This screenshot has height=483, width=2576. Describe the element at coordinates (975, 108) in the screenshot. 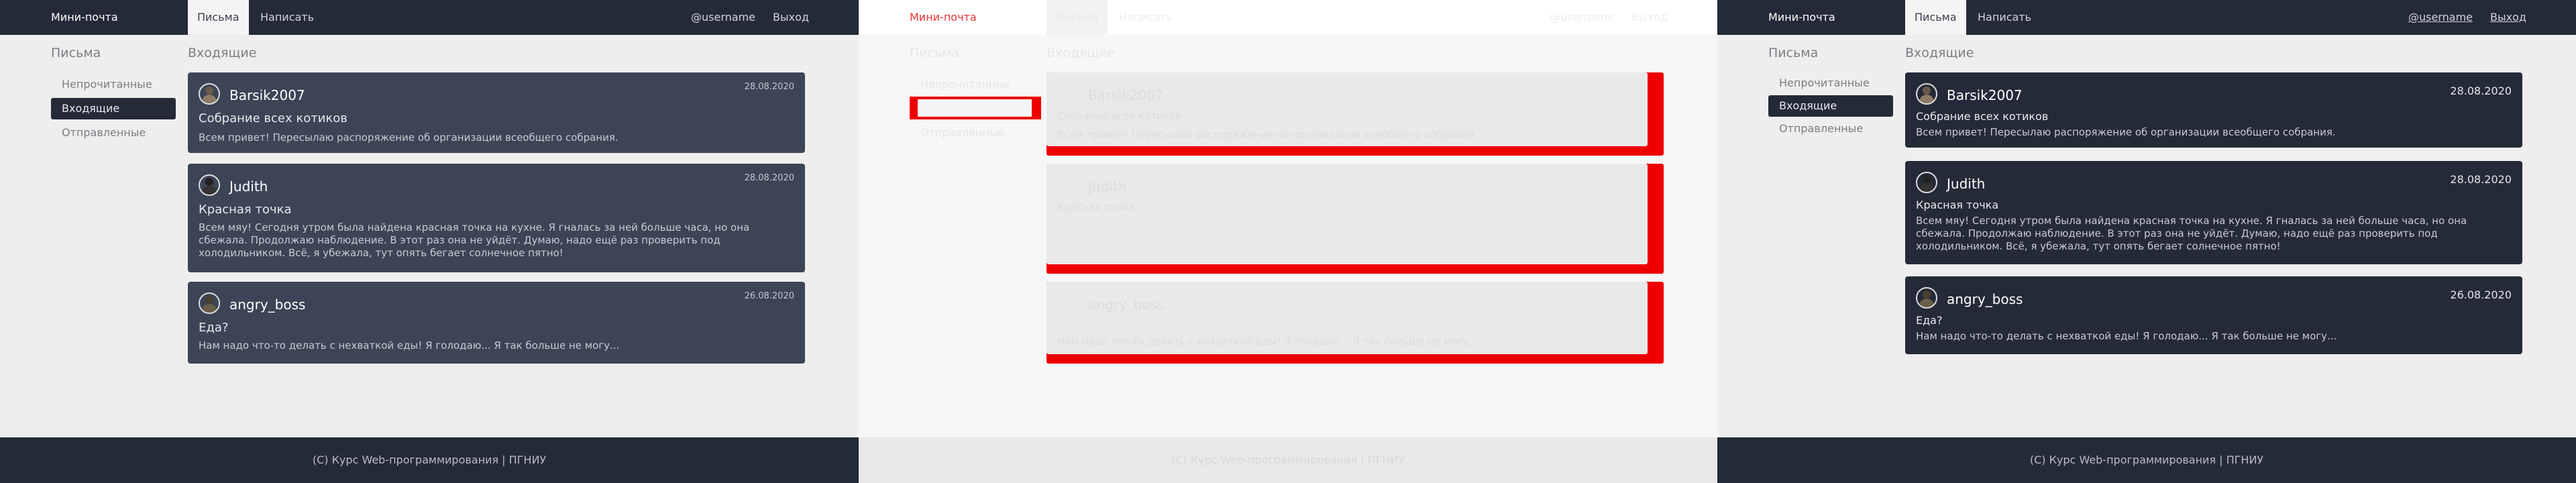

I see `diff-highlight-sidebar` at that location.